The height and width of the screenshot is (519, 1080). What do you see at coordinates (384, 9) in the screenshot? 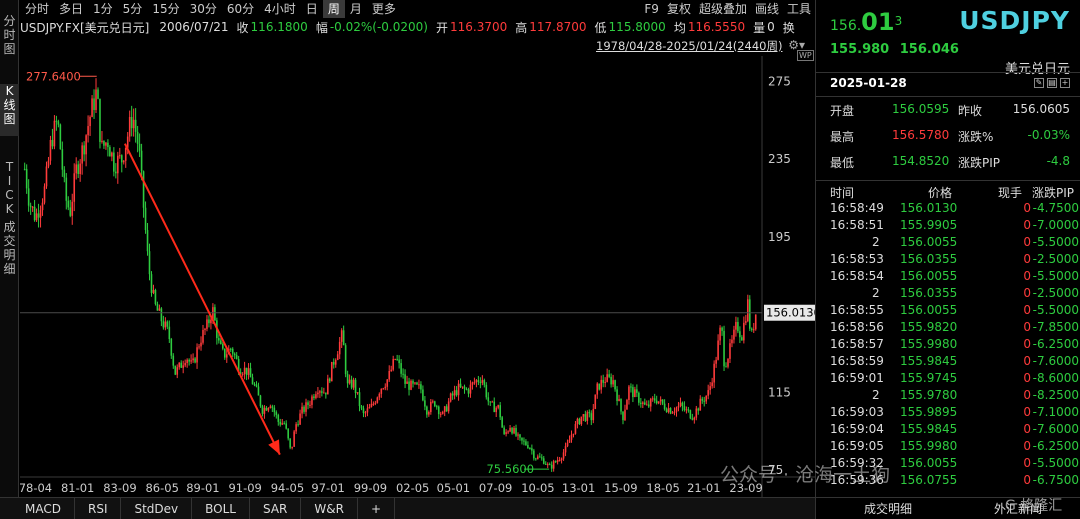
I see `period-more: 更多` at bounding box center [384, 9].